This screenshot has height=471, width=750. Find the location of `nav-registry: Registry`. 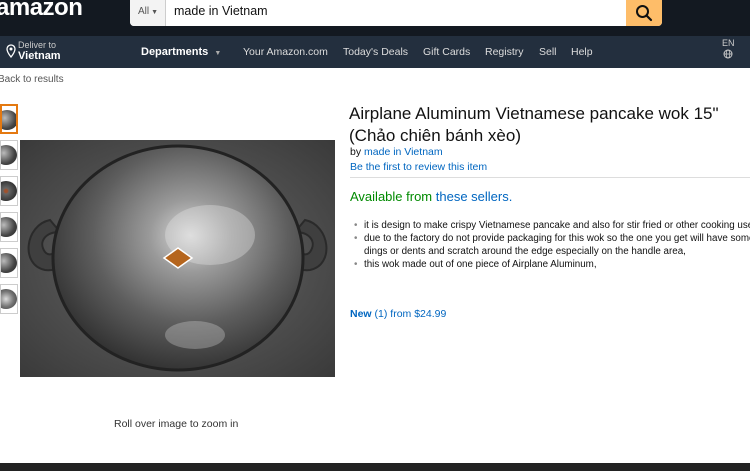

nav-registry: Registry is located at coordinates (504, 52).